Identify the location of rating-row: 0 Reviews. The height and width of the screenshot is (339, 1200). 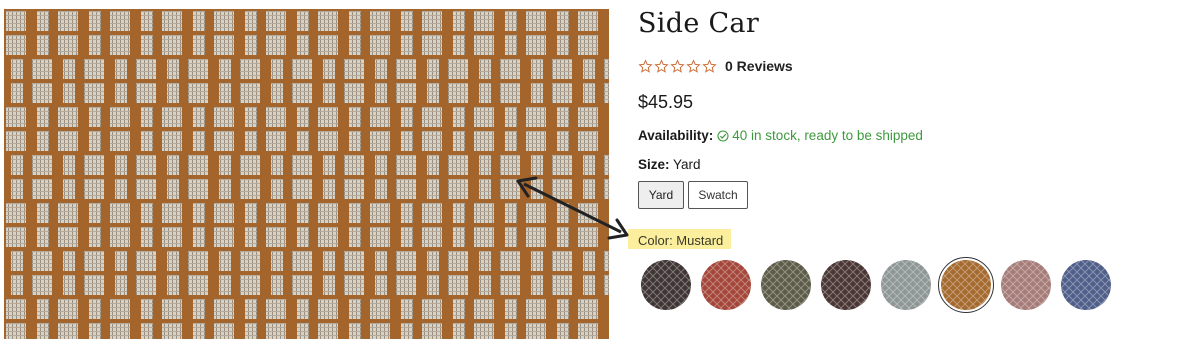
(715, 66).